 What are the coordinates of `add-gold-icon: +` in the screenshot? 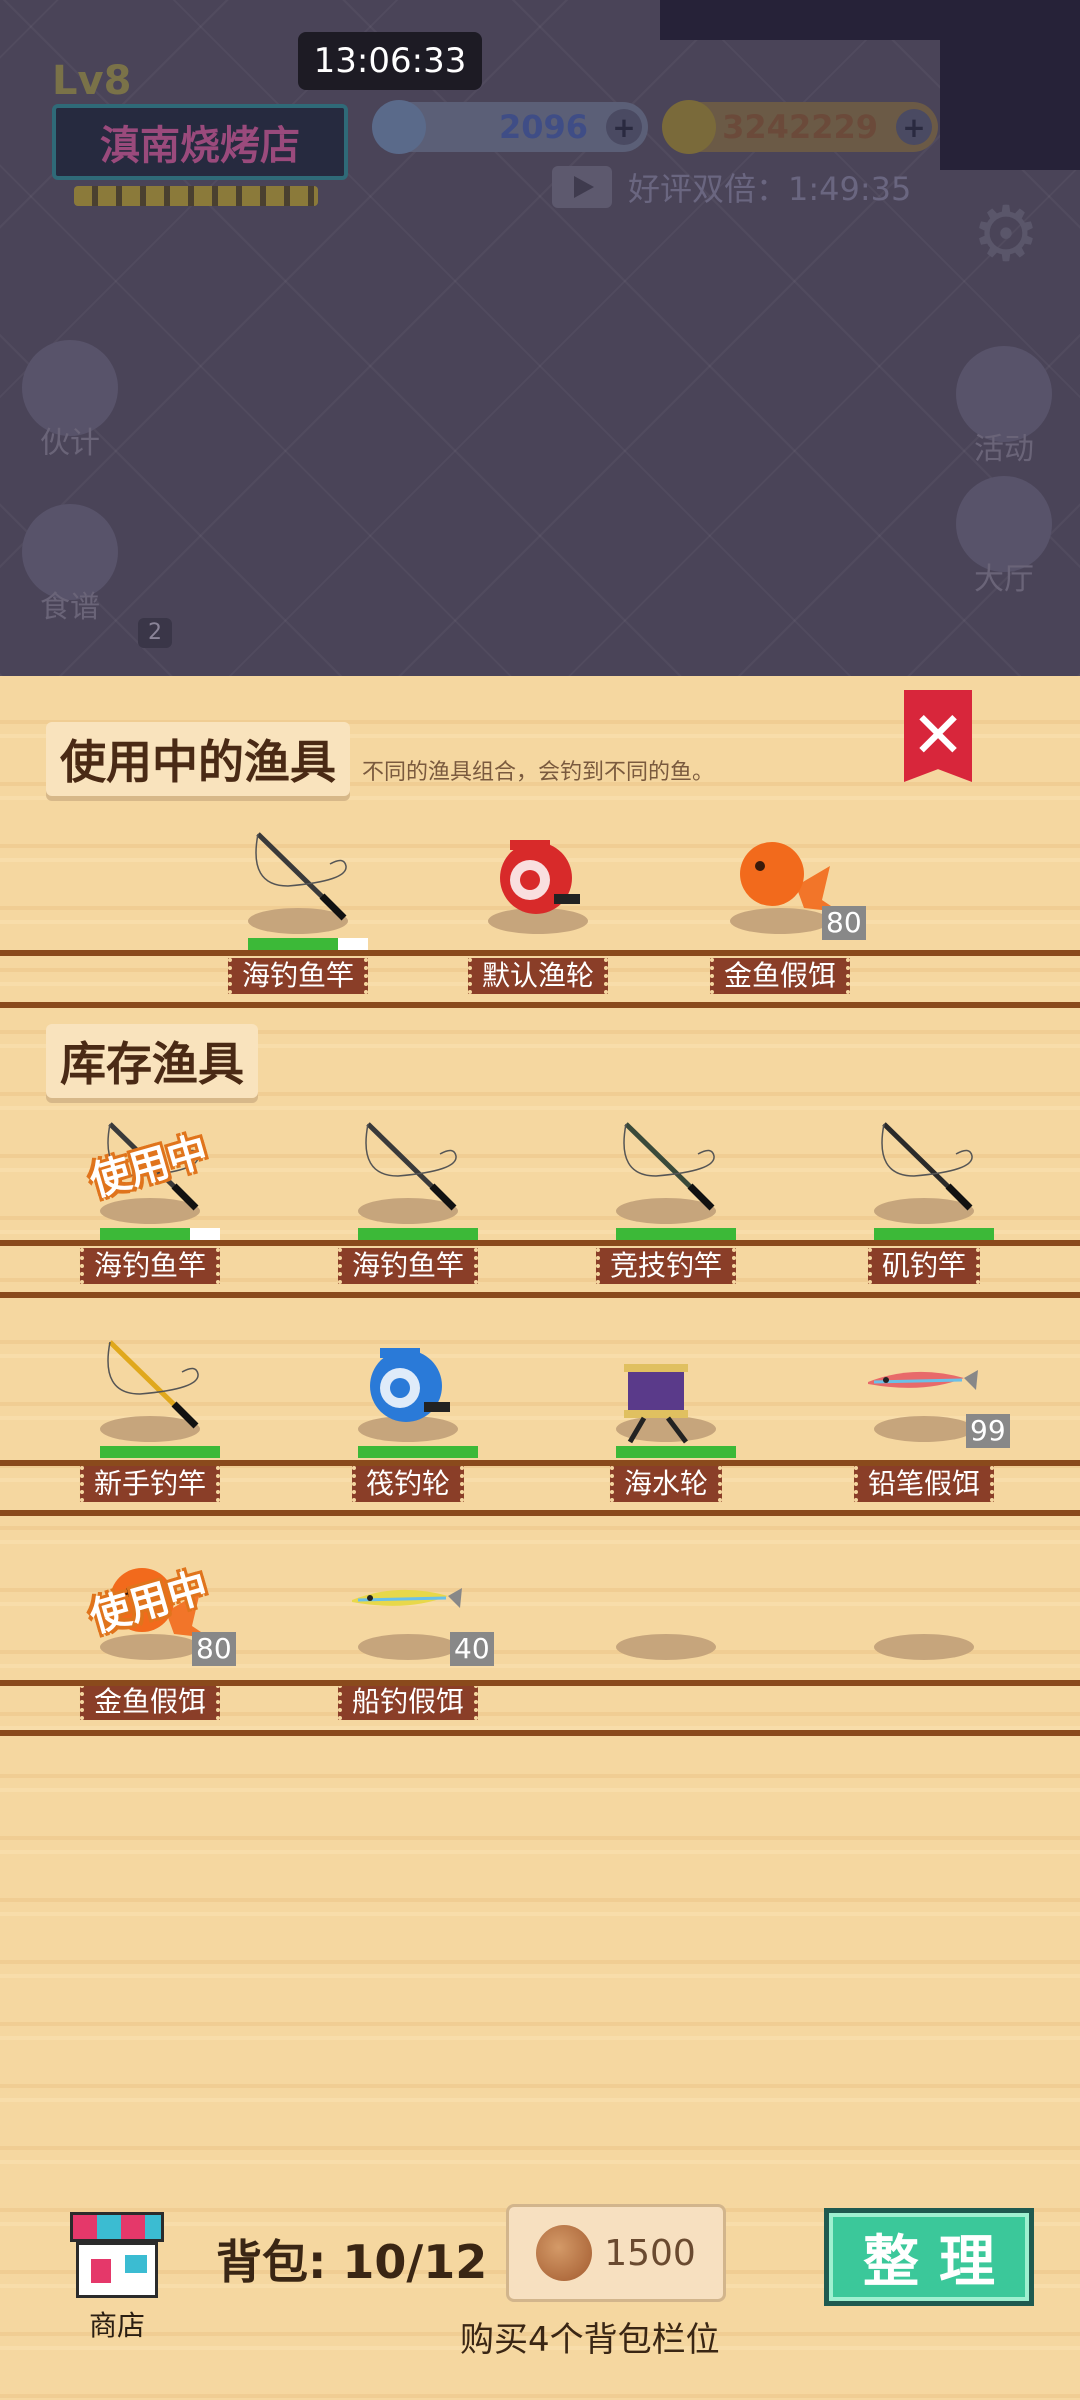 It's located at (914, 127).